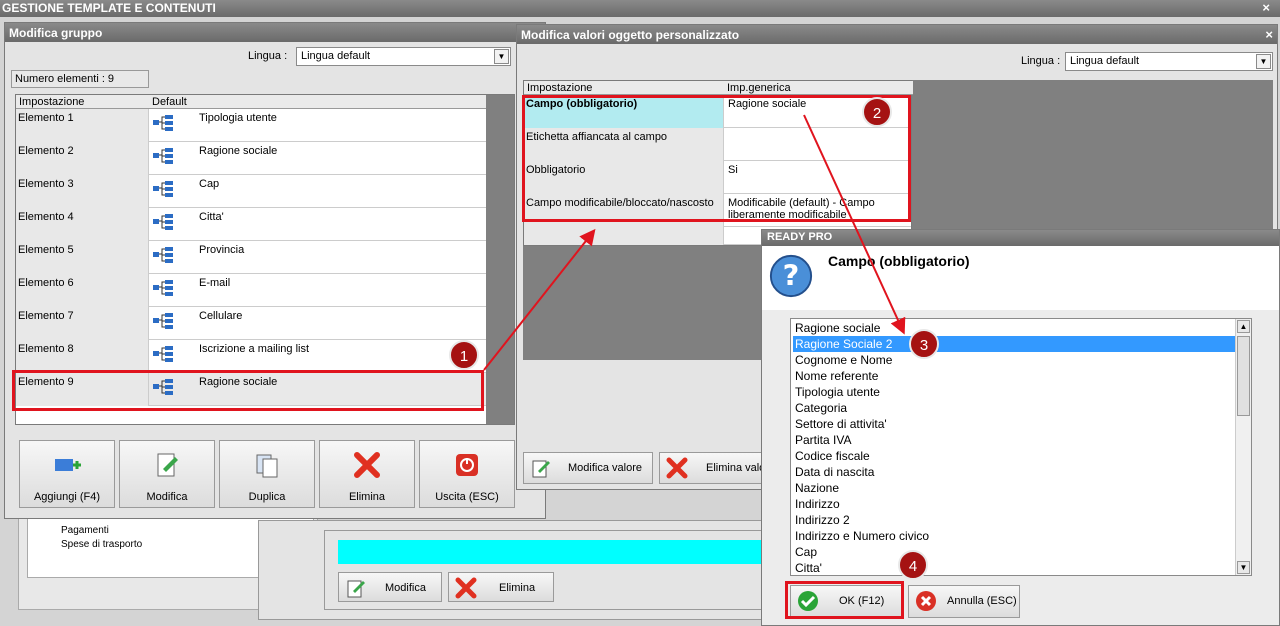  Describe the element at coordinates (877, 112) in the screenshot. I see `annotation-badge-2: 2` at that location.